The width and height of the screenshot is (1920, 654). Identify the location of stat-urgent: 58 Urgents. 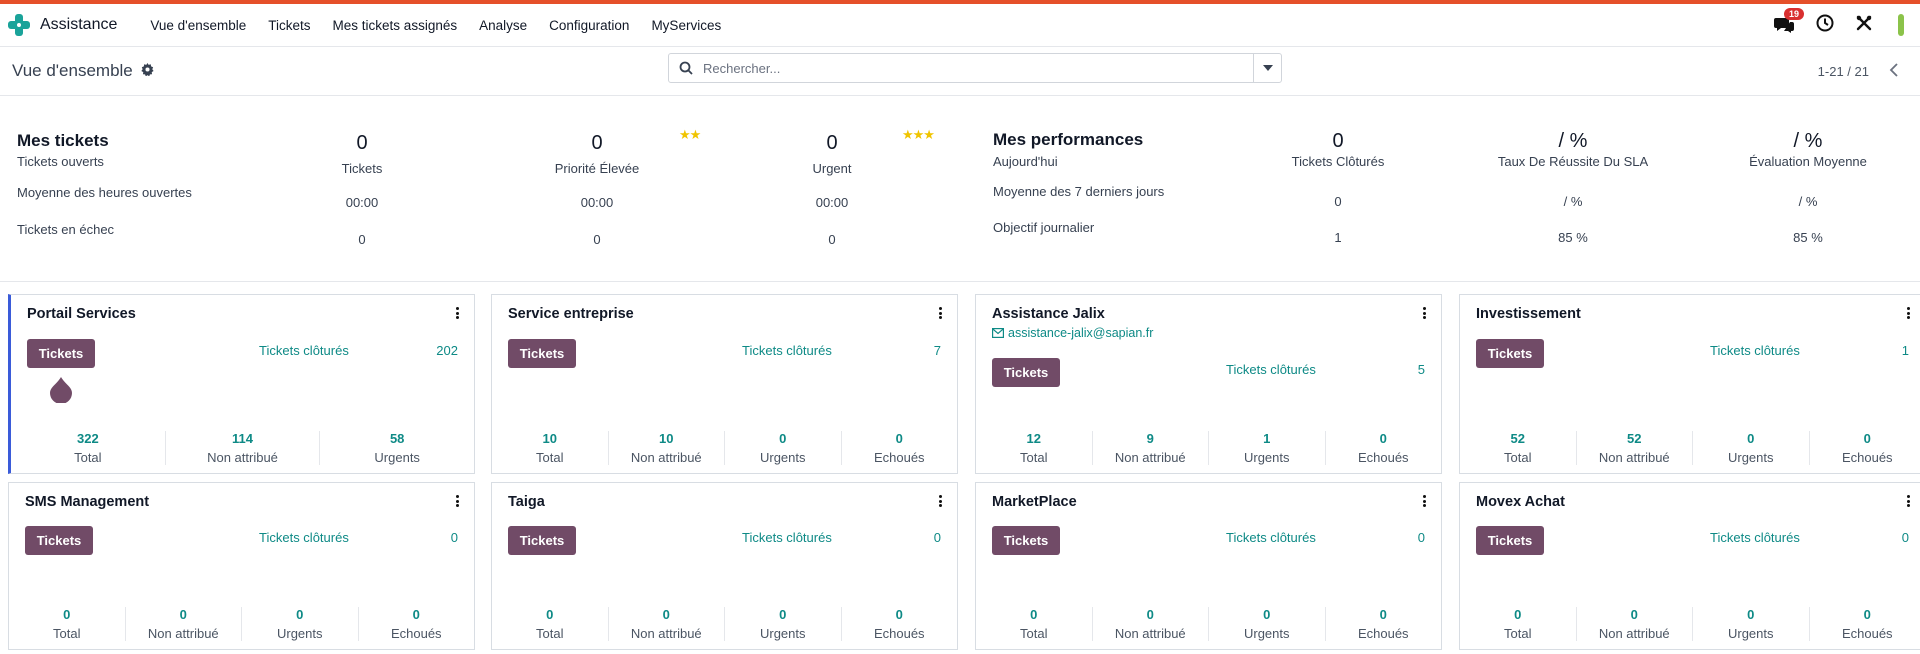
(396, 448).